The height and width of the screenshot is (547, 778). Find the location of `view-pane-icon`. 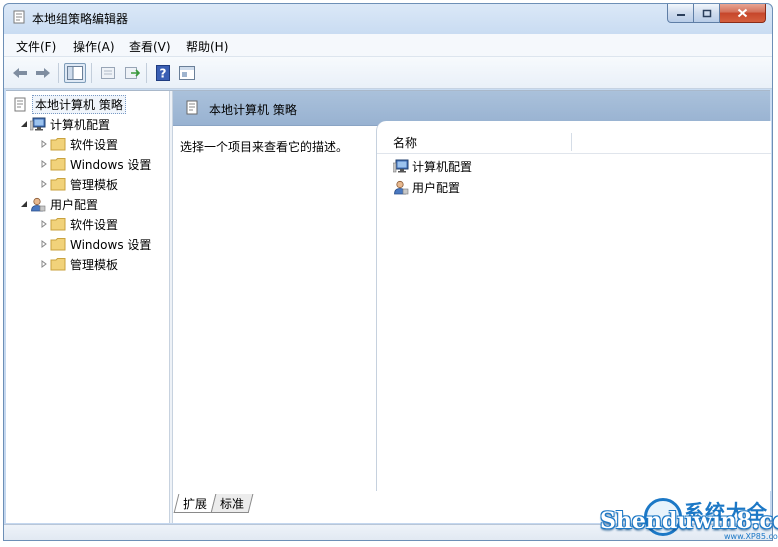

view-pane-icon is located at coordinates (187, 73).